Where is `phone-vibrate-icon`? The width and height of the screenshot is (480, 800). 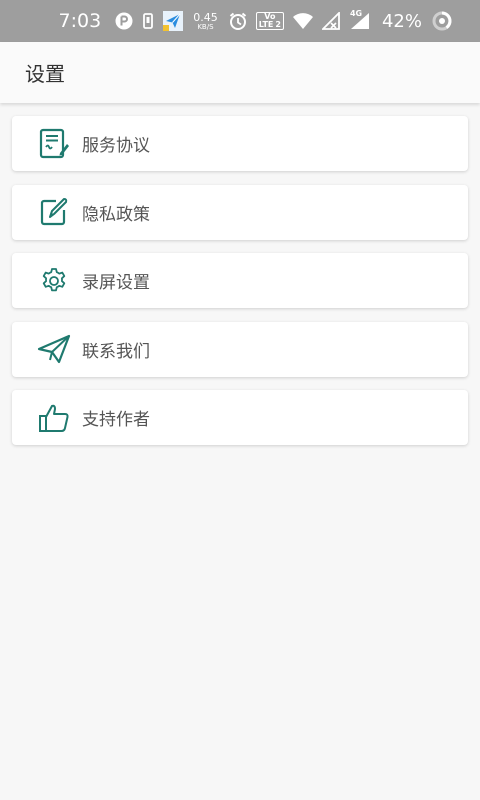
phone-vibrate-icon is located at coordinates (148, 21).